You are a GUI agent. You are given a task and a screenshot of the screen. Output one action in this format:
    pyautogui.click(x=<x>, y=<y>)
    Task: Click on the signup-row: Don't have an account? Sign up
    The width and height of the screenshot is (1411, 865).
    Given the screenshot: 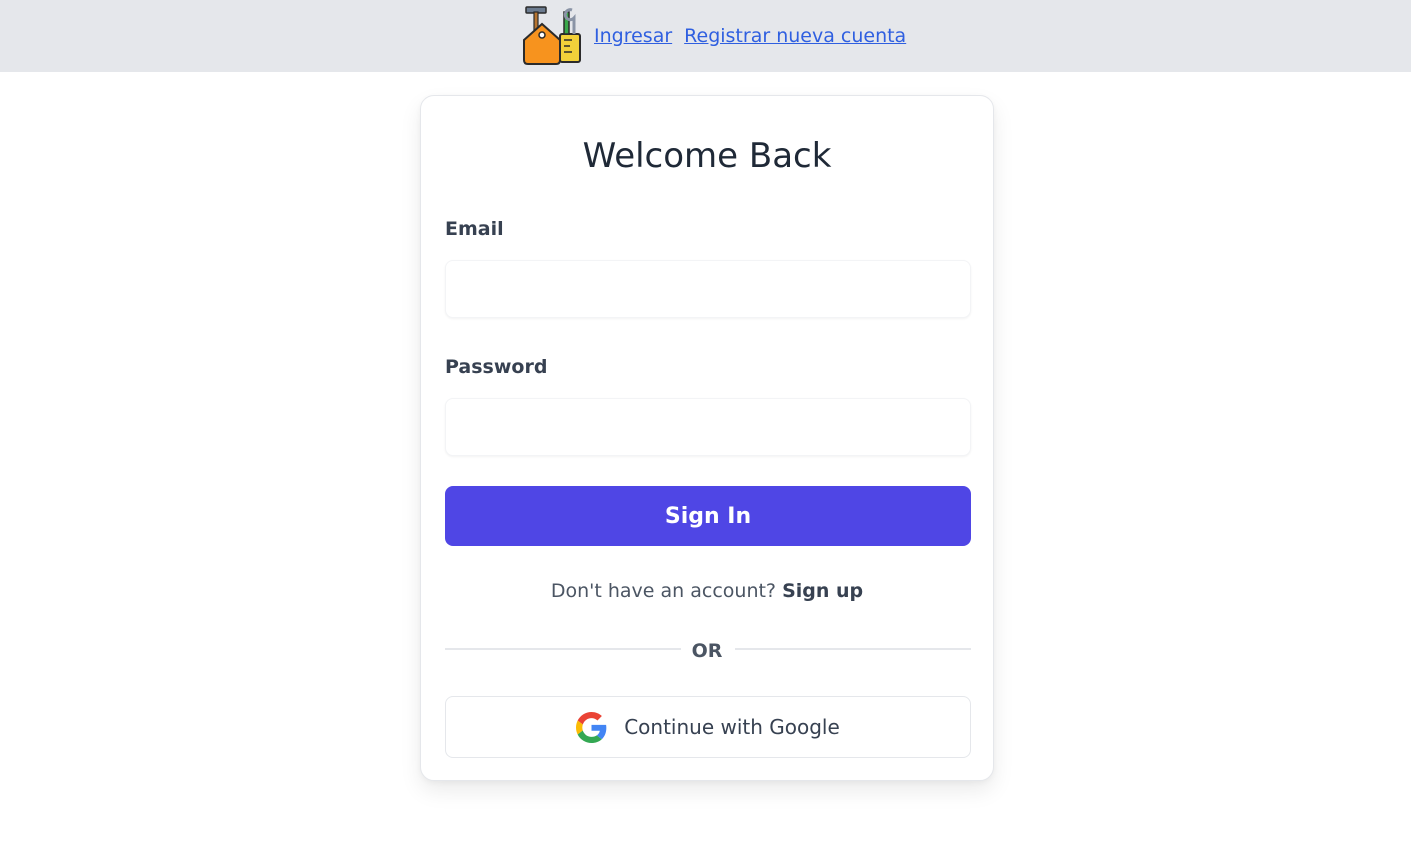 What is the action you would take?
    pyautogui.click(x=707, y=591)
    